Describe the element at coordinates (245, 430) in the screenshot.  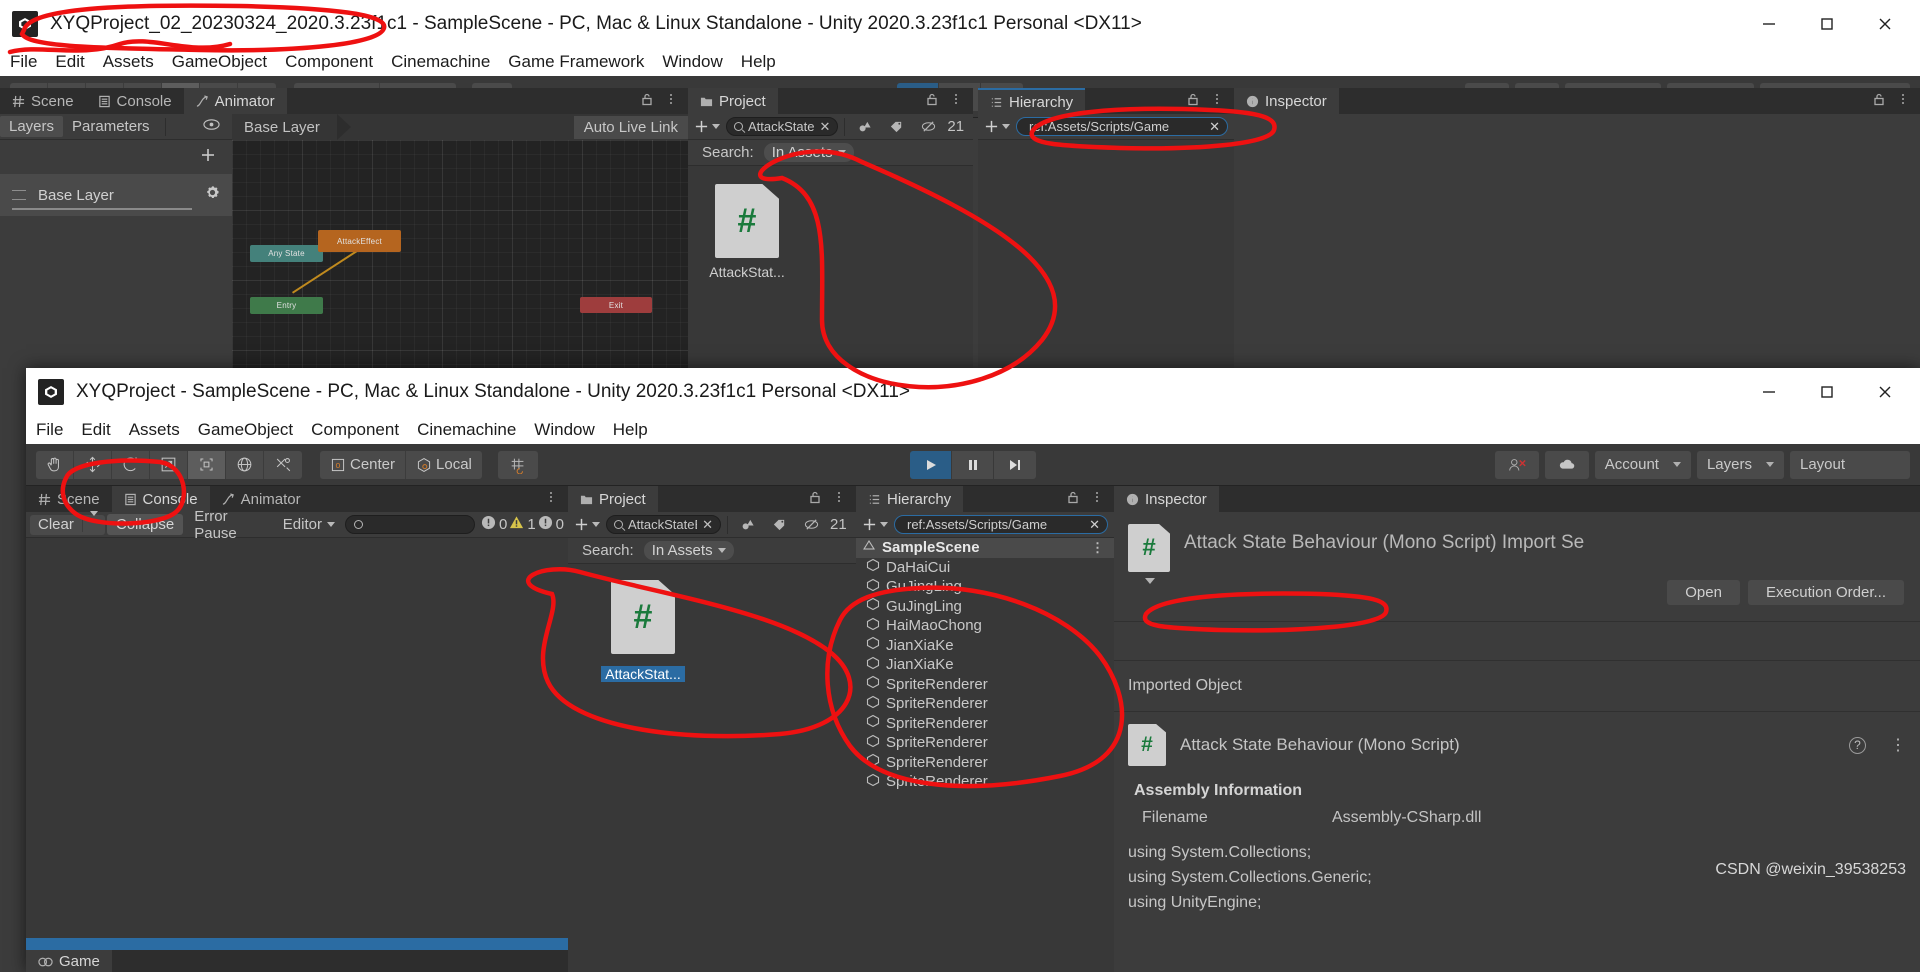
I see `menu-gameobject: GameObject` at that location.